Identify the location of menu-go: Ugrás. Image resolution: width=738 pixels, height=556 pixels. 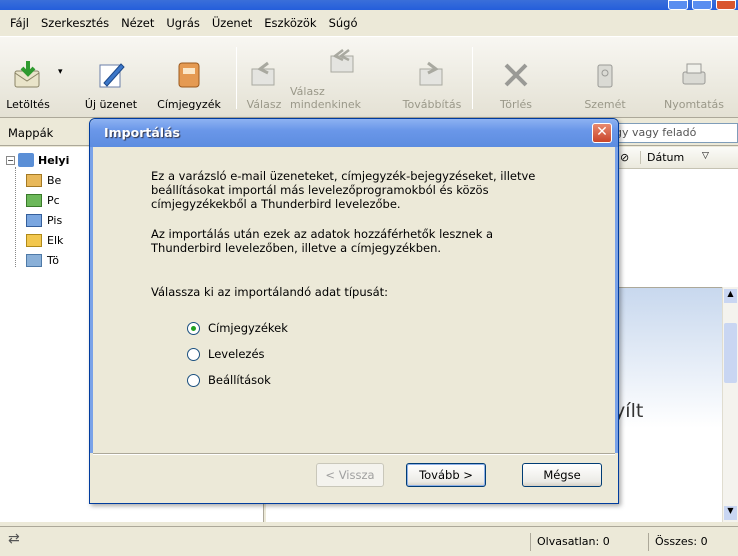
(182, 23).